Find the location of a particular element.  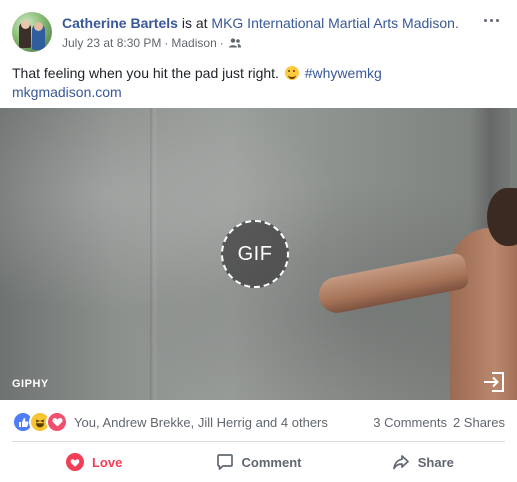

open-external-icon is located at coordinates (494, 382).